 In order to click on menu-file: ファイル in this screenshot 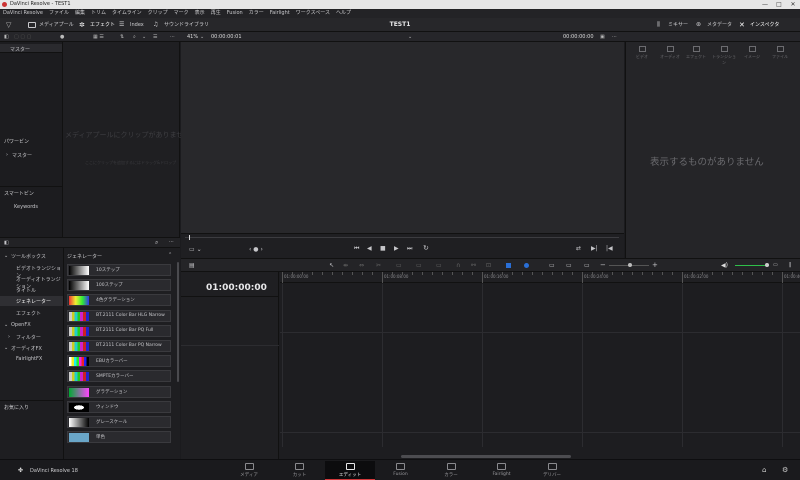, I will do `click(59, 13)`.